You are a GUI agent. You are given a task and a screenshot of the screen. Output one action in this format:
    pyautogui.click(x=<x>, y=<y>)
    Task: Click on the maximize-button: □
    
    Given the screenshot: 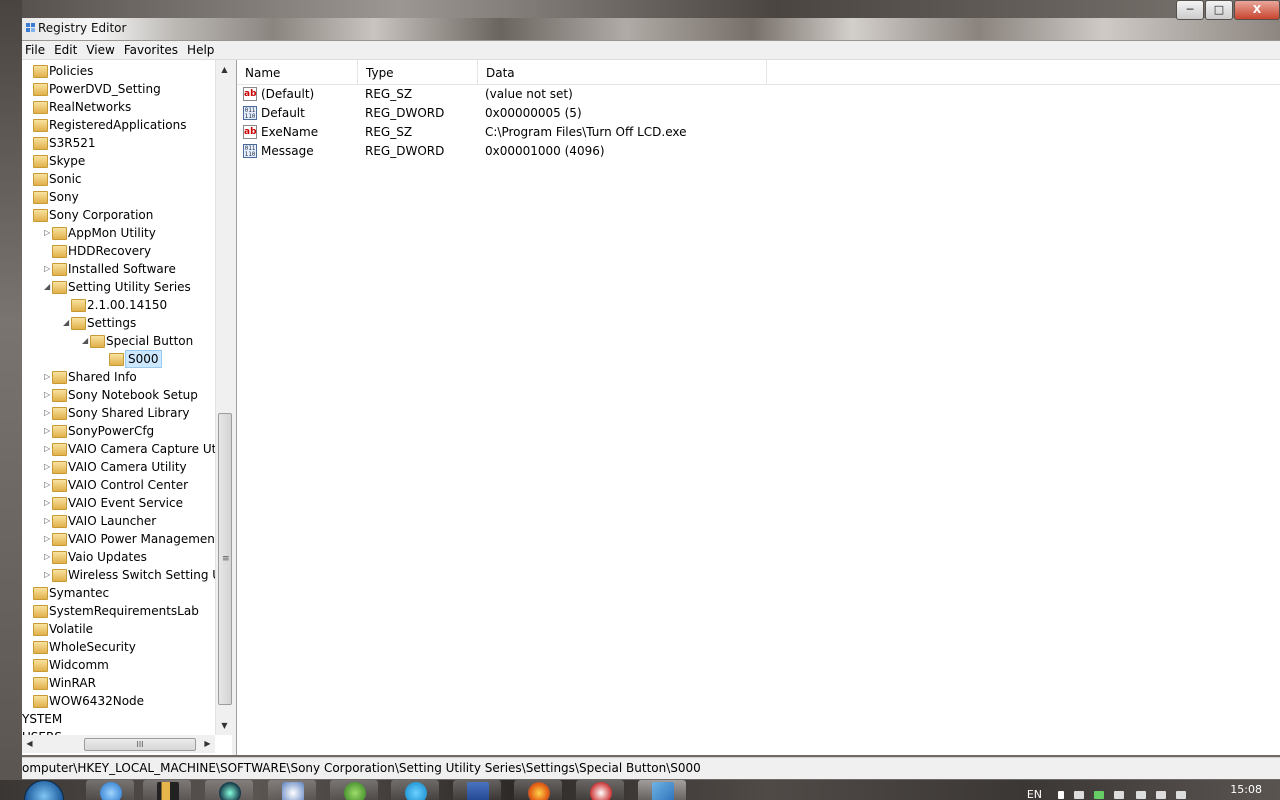 What is the action you would take?
    pyautogui.click(x=1219, y=10)
    